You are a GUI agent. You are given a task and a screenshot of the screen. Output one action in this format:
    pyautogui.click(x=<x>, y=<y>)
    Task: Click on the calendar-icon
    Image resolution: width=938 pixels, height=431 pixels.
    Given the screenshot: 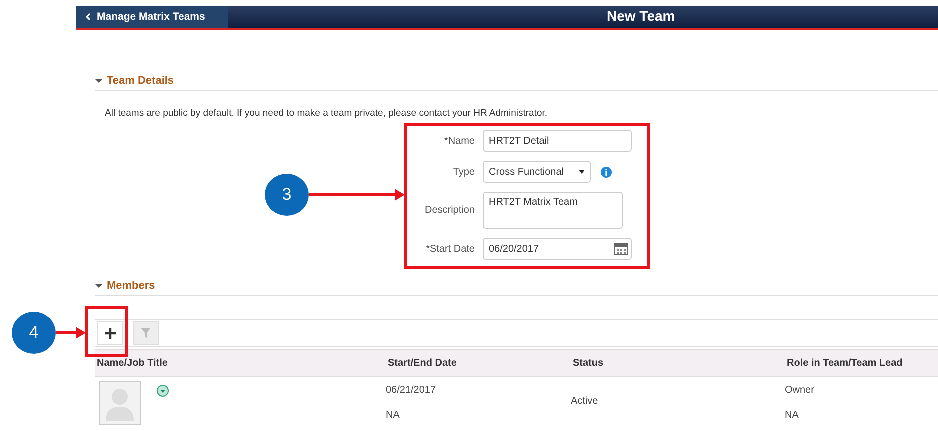 What is the action you would take?
    pyautogui.click(x=621, y=249)
    